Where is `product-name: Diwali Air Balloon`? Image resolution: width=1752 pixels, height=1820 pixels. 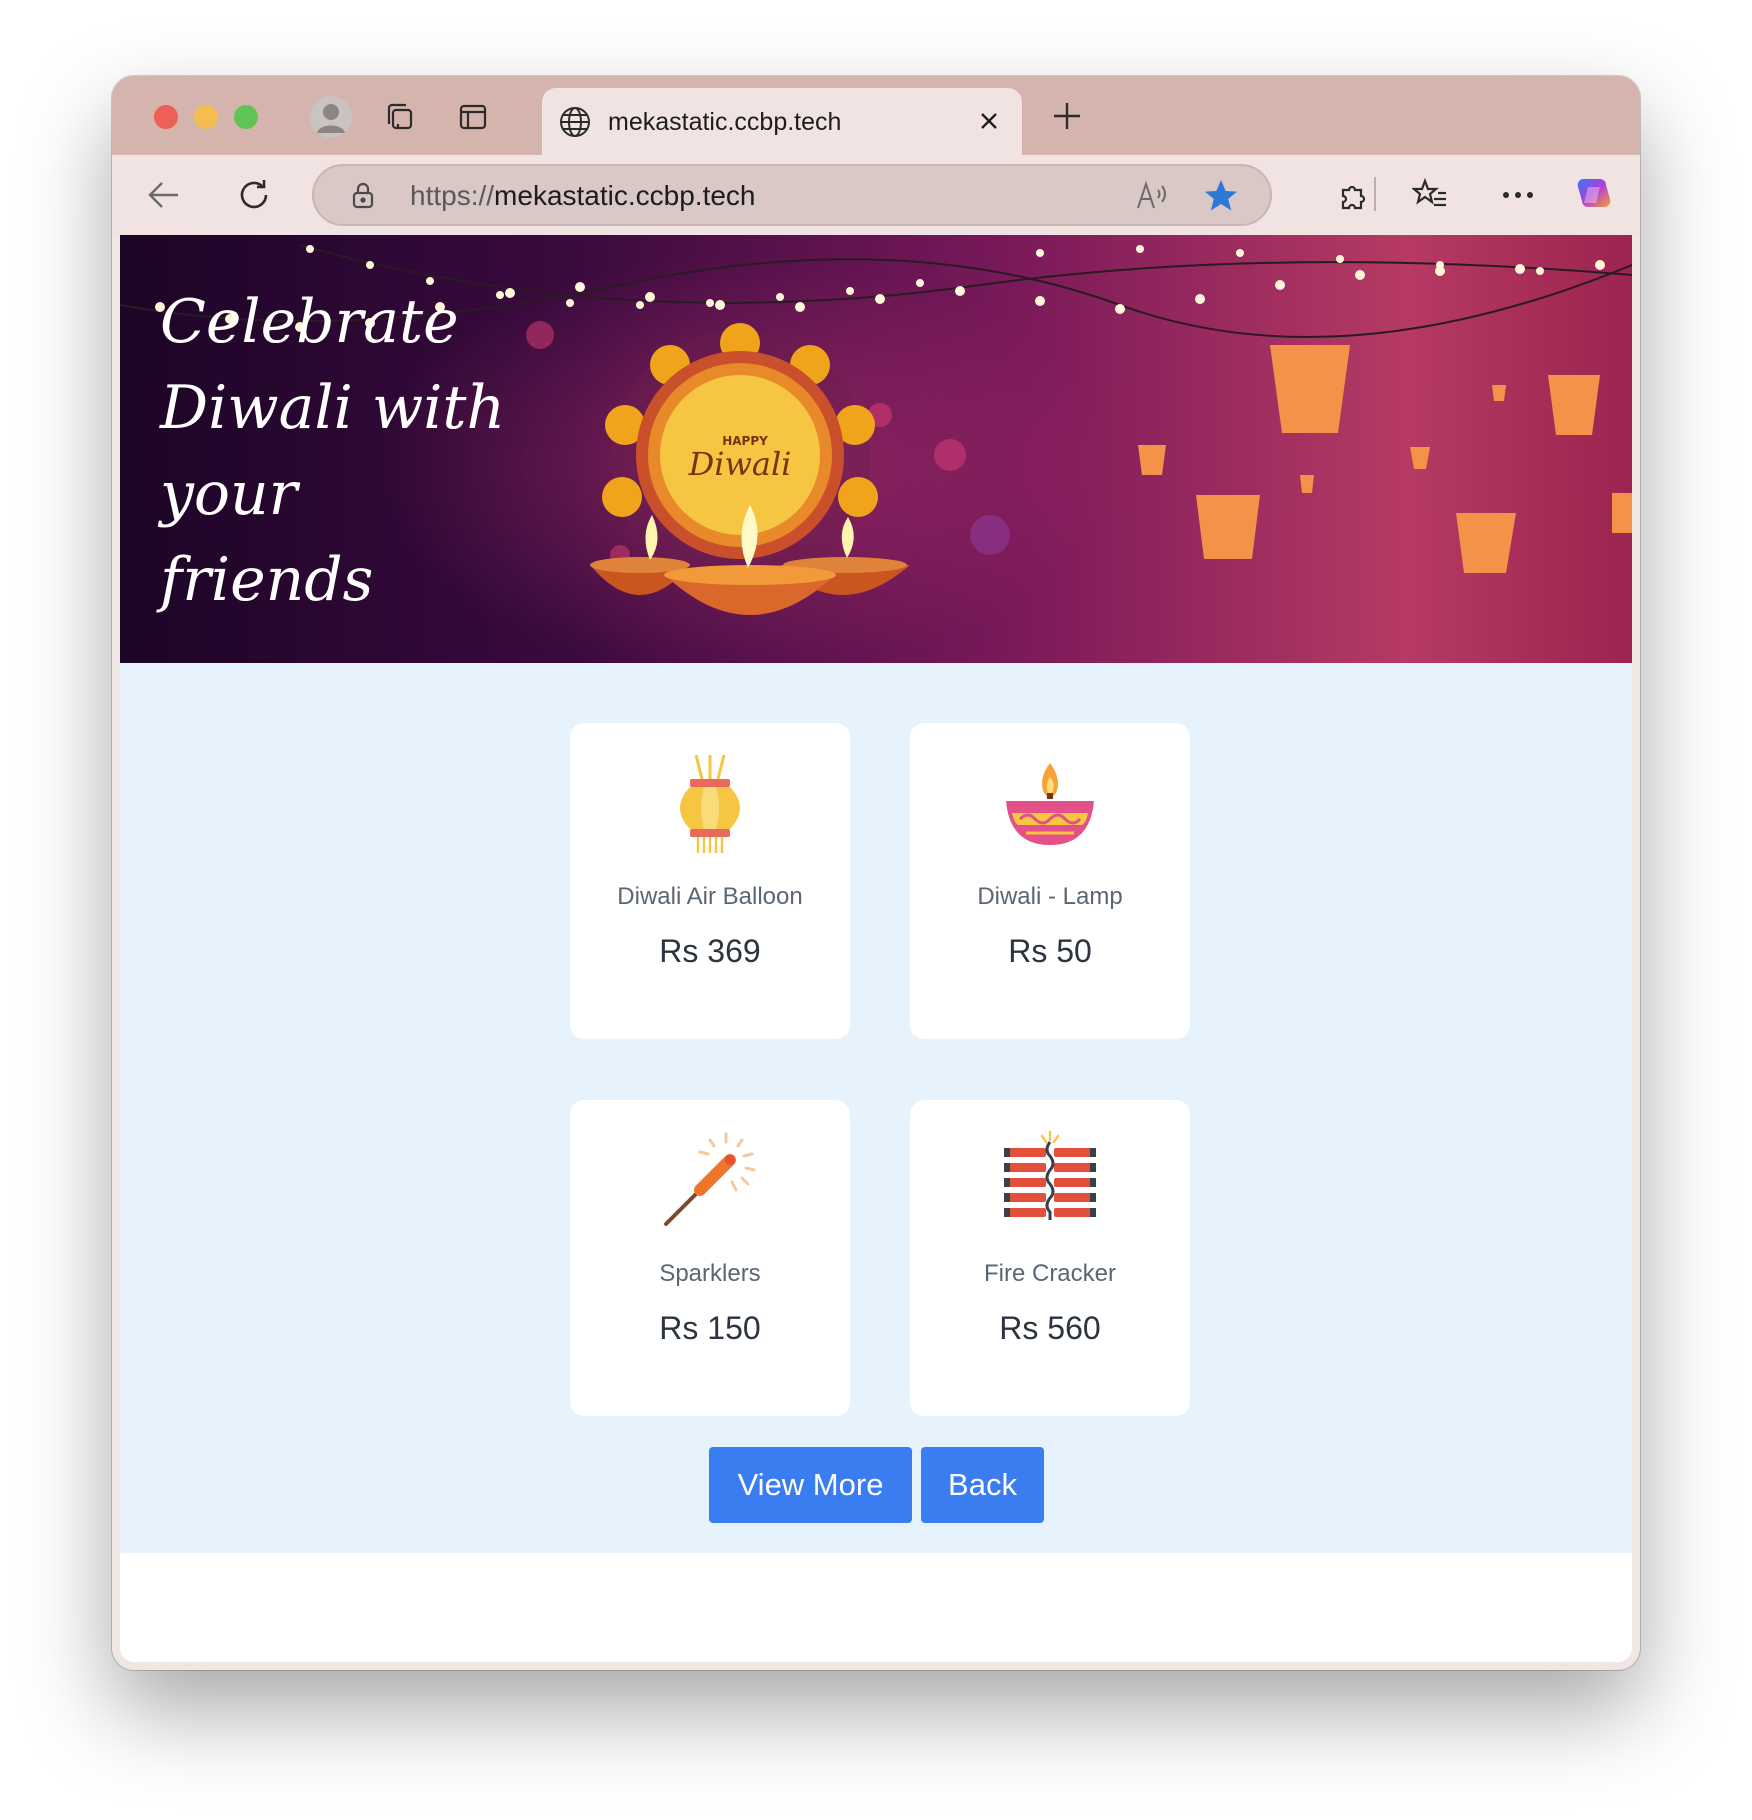 product-name: Diwali Air Balloon is located at coordinates (710, 896).